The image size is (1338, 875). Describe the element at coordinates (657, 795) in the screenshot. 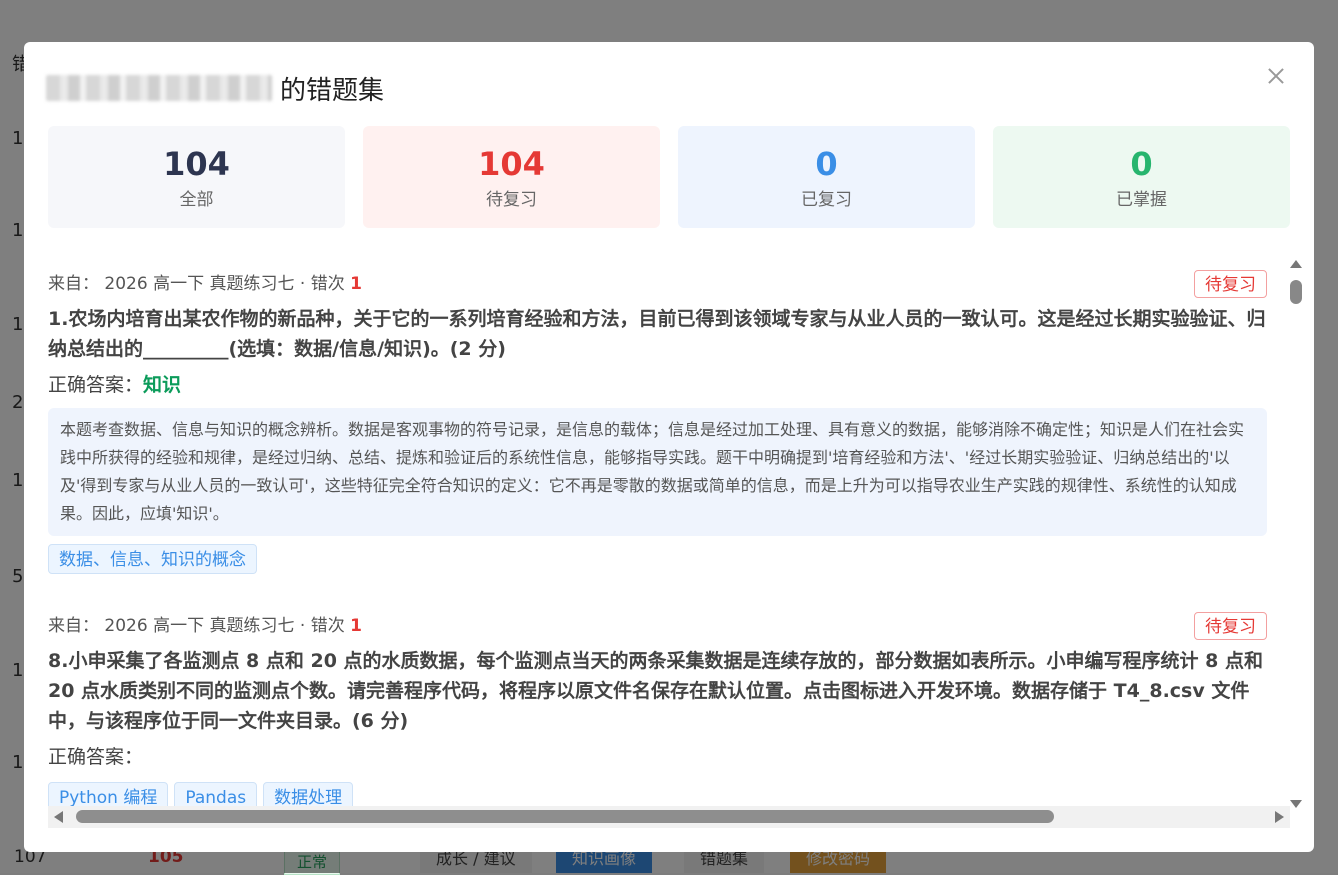

I see `tag-list: Python 编程 Pandas 数据处理` at that location.